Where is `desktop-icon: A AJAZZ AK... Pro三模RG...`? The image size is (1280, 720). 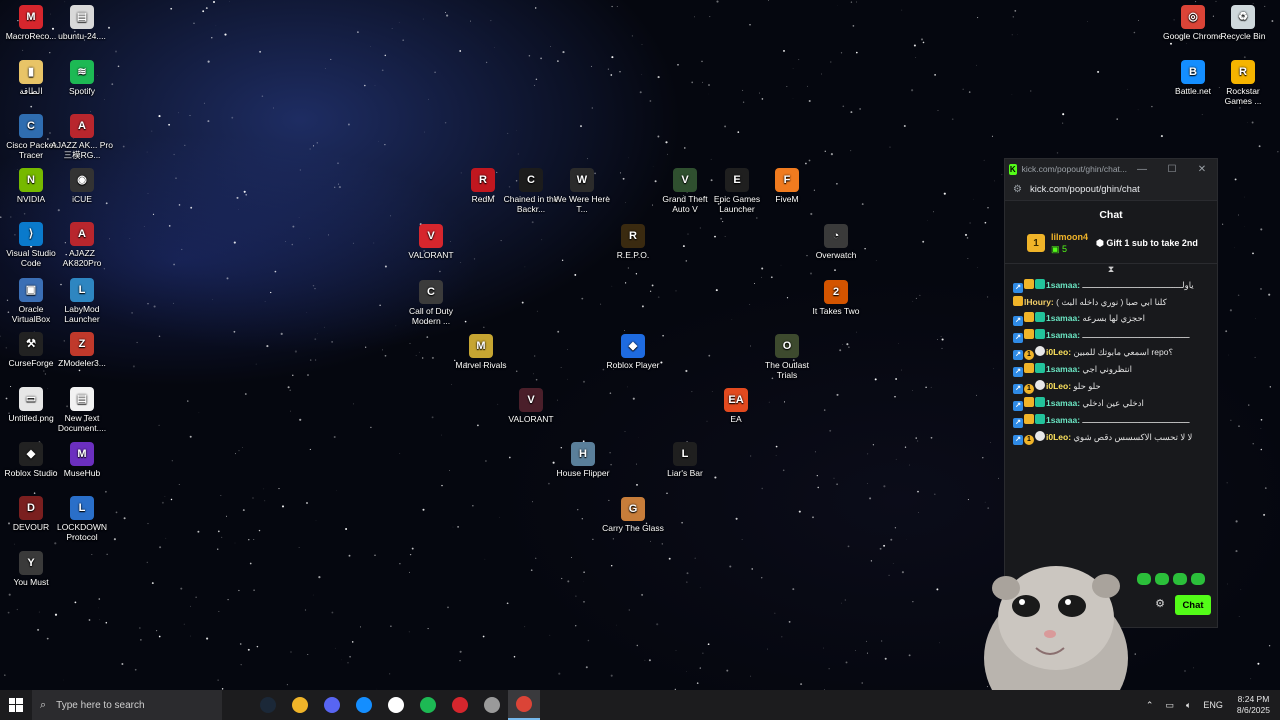 desktop-icon: A AJAZZ AK... Pro三模RG... is located at coordinates (82, 137).